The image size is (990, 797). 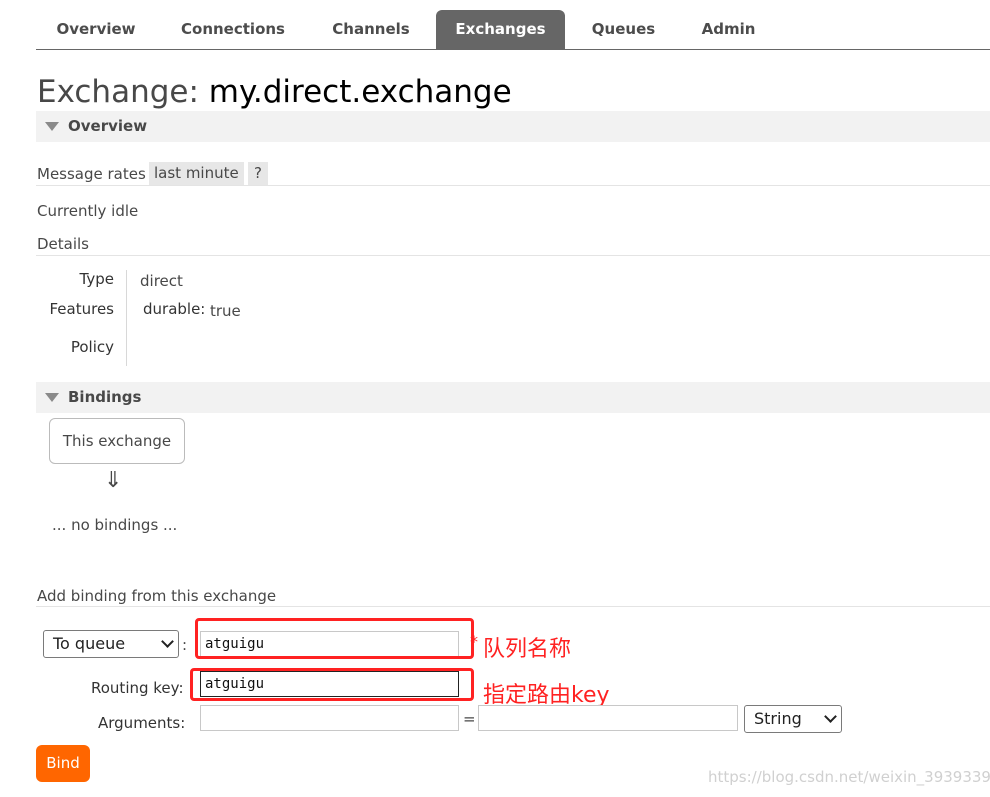 What do you see at coordinates (778, 718) in the screenshot?
I see `argument-type-value: String` at bounding box center [778, 718].